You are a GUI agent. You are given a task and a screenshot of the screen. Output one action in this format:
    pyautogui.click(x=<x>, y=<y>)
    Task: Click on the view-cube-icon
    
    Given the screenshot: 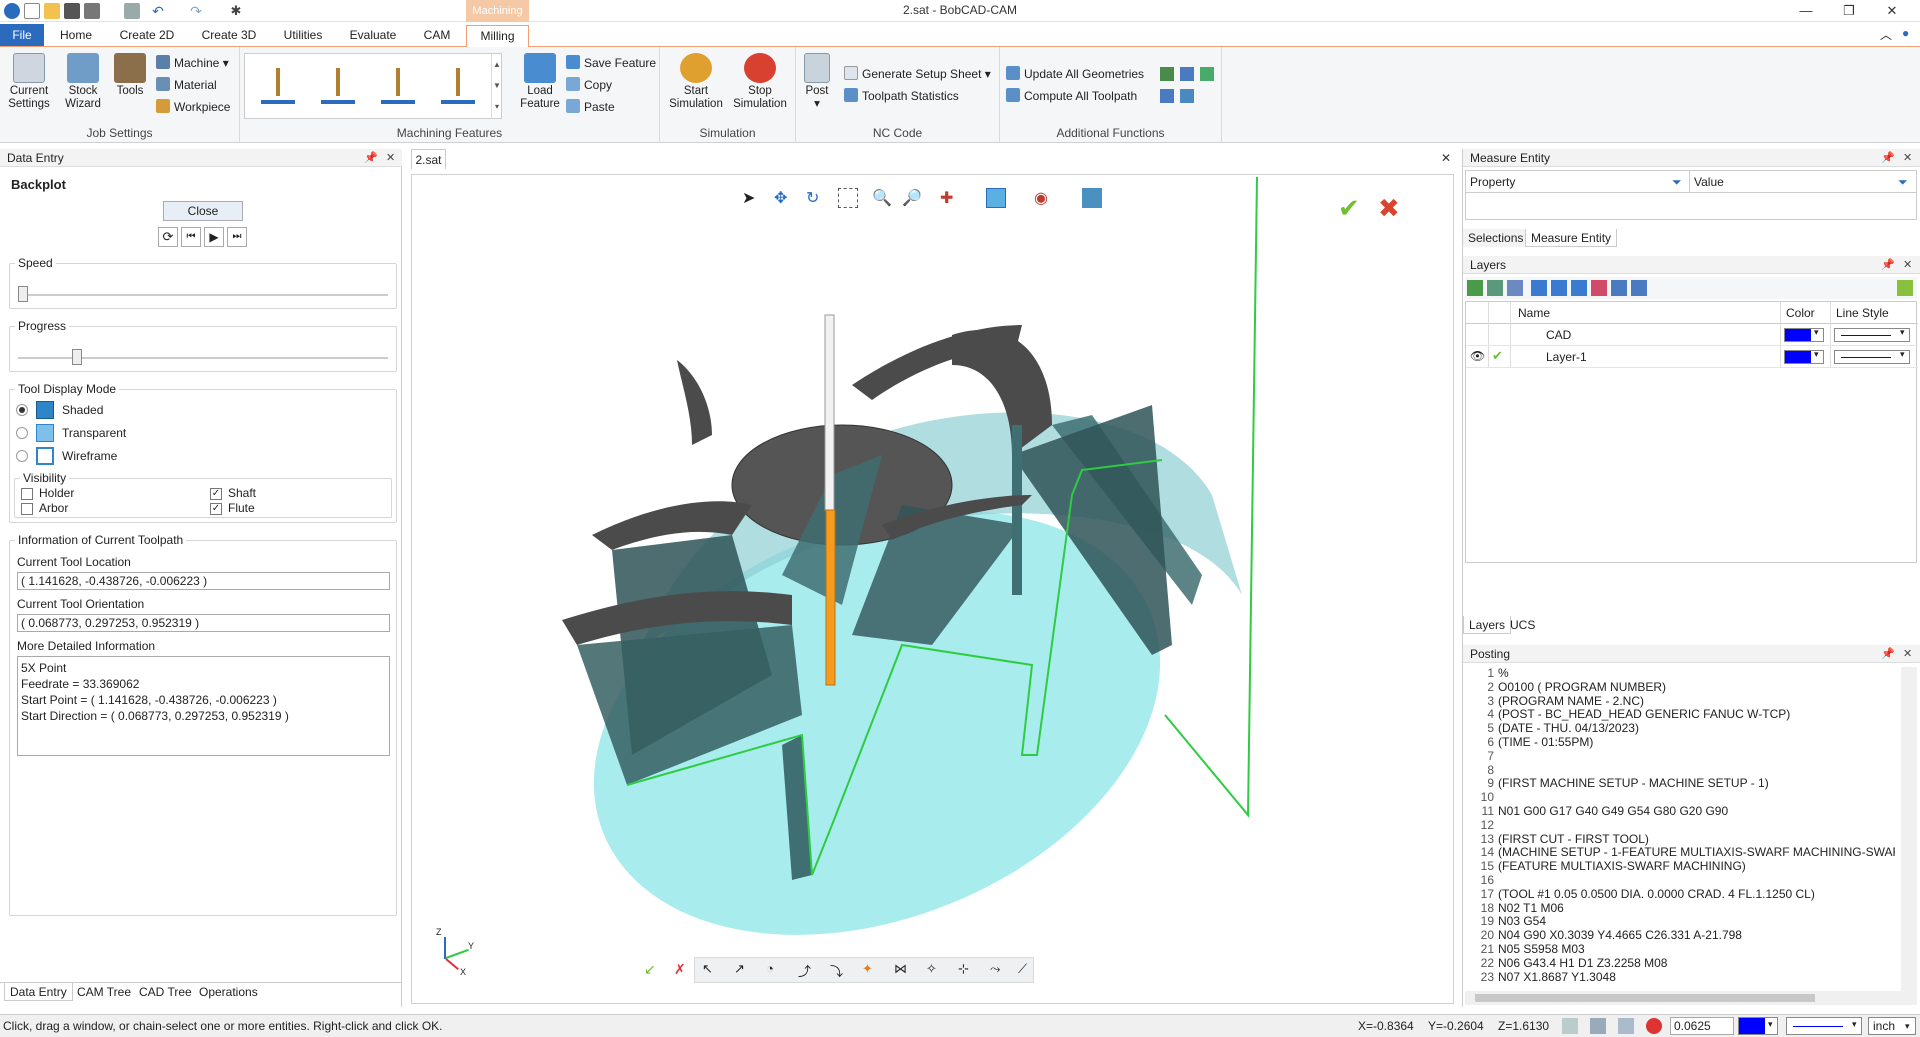 What is the action you would take?
    pyautogui.click(x=996, y=198)
    